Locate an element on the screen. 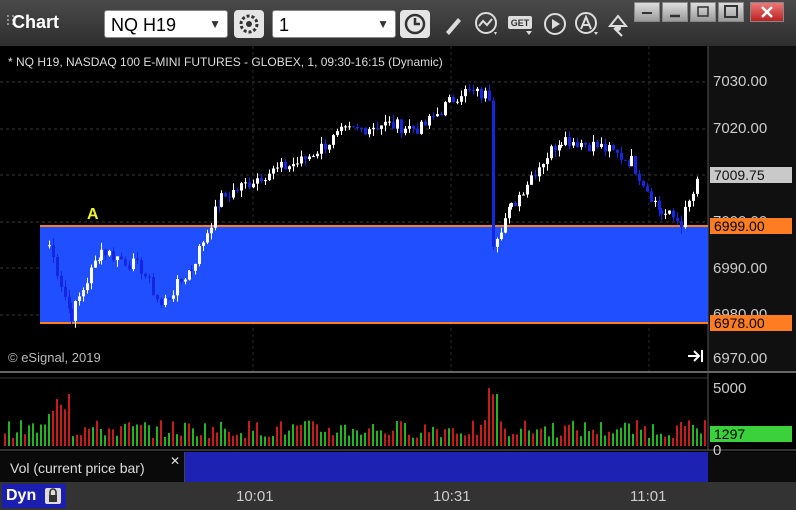  play-button is located at coordinates (555, 24).